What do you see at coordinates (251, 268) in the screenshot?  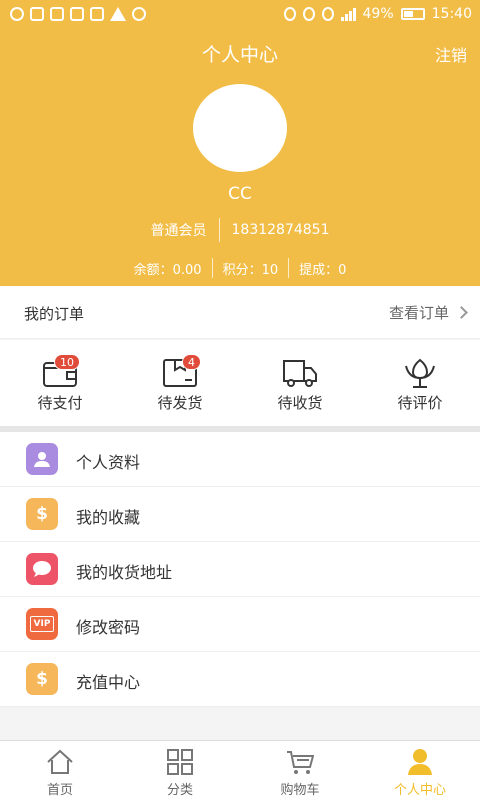 I see `points-stat: 积分：10` at bounding box center [251, 268].